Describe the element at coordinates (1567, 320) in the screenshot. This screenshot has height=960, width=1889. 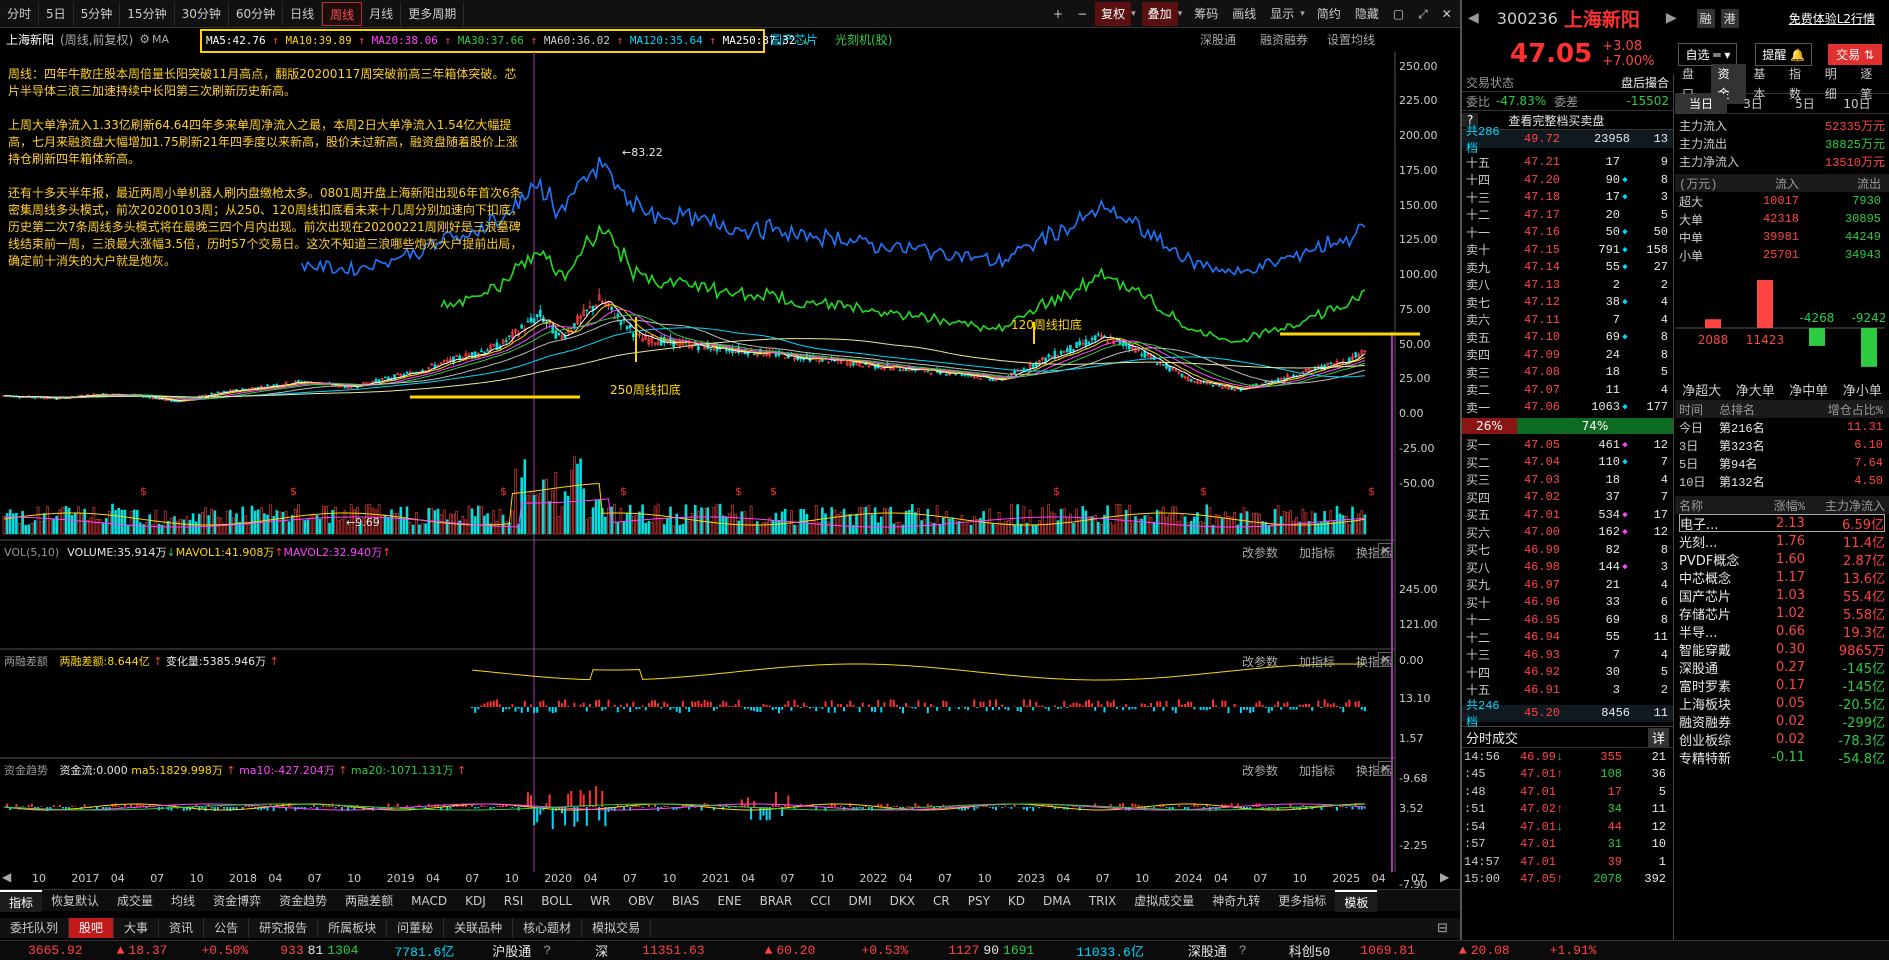
I see `ask-row: 卖六47.117◆4` at that location.